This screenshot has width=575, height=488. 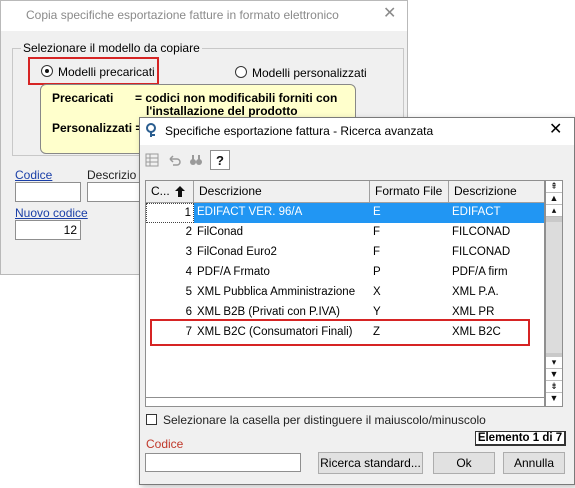 I want to click on row-code: 5, so click(x=188, y=292).